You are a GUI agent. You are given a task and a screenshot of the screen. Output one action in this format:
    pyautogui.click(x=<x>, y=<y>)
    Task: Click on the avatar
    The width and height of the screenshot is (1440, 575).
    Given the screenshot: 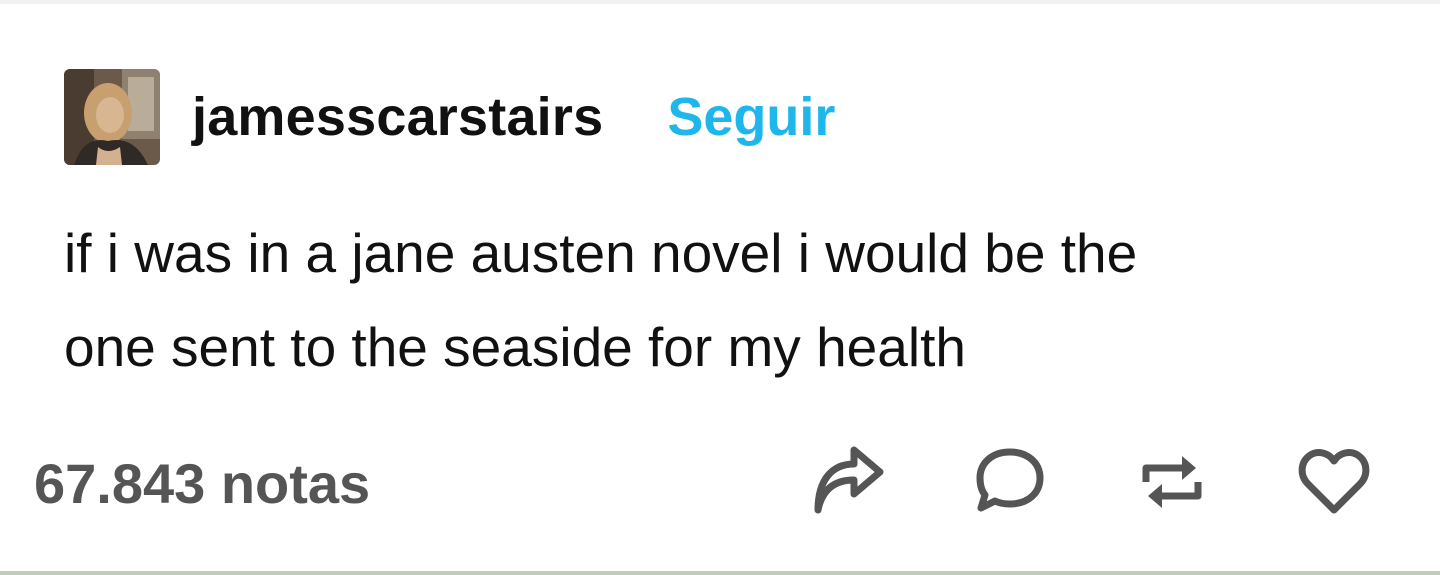 What is the action you would take?
    pyautogui.click(x=112, y=117)
    